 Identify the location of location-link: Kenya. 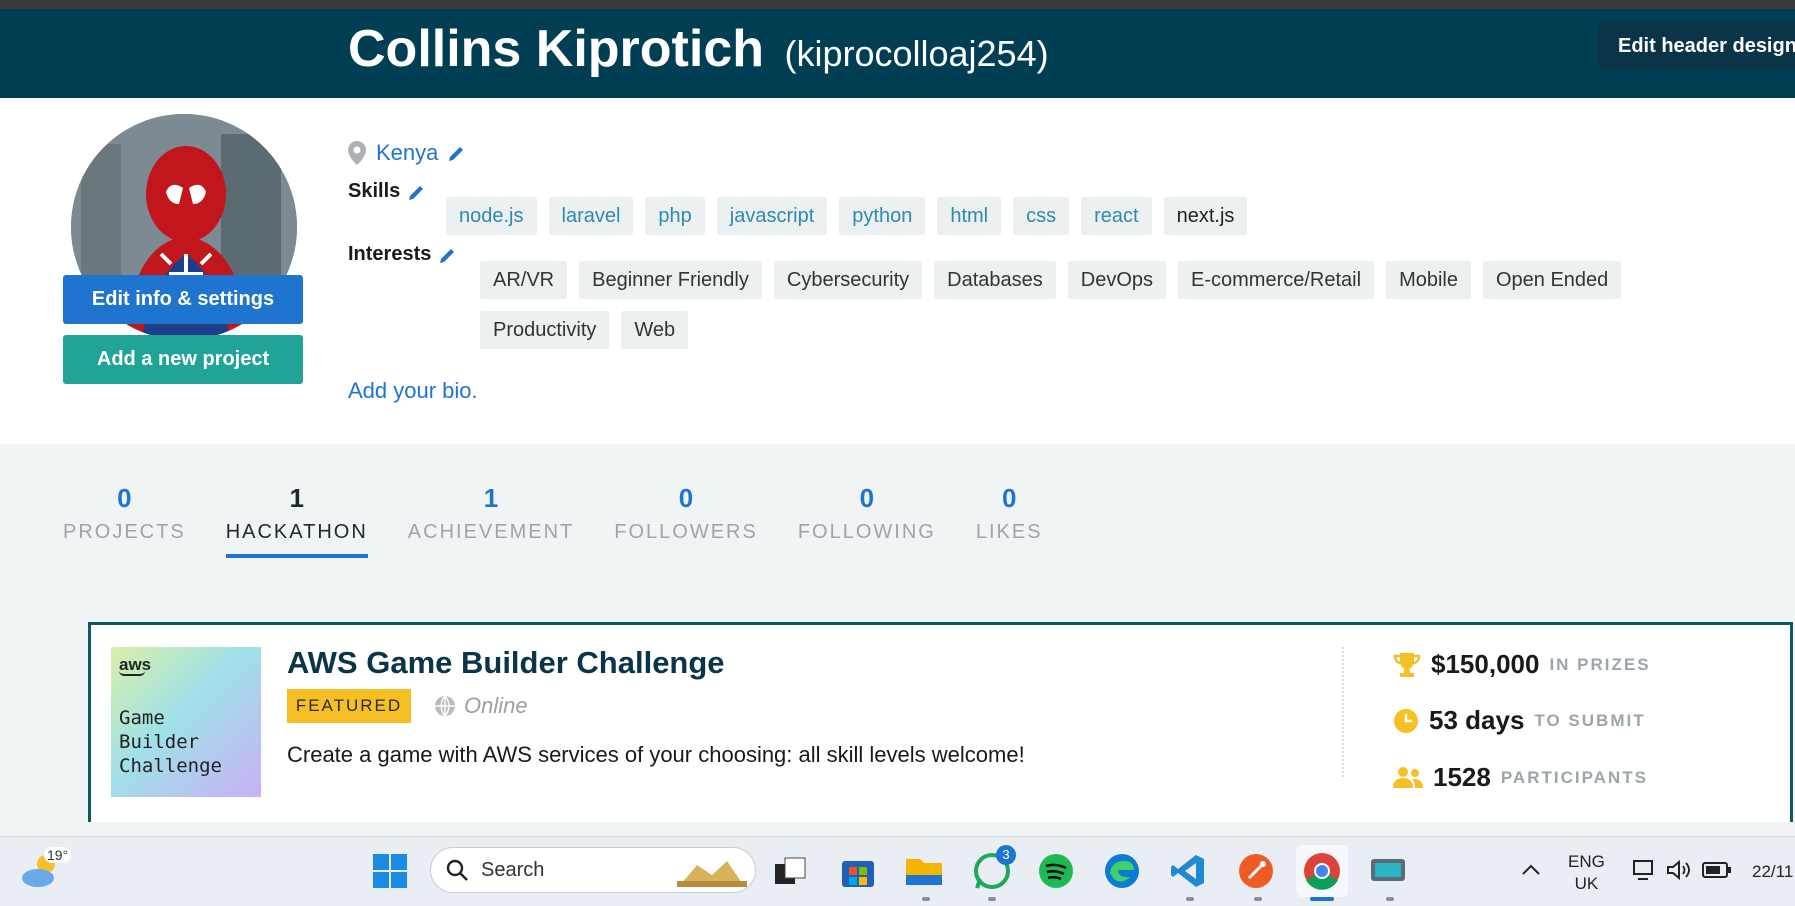
(407, 153).